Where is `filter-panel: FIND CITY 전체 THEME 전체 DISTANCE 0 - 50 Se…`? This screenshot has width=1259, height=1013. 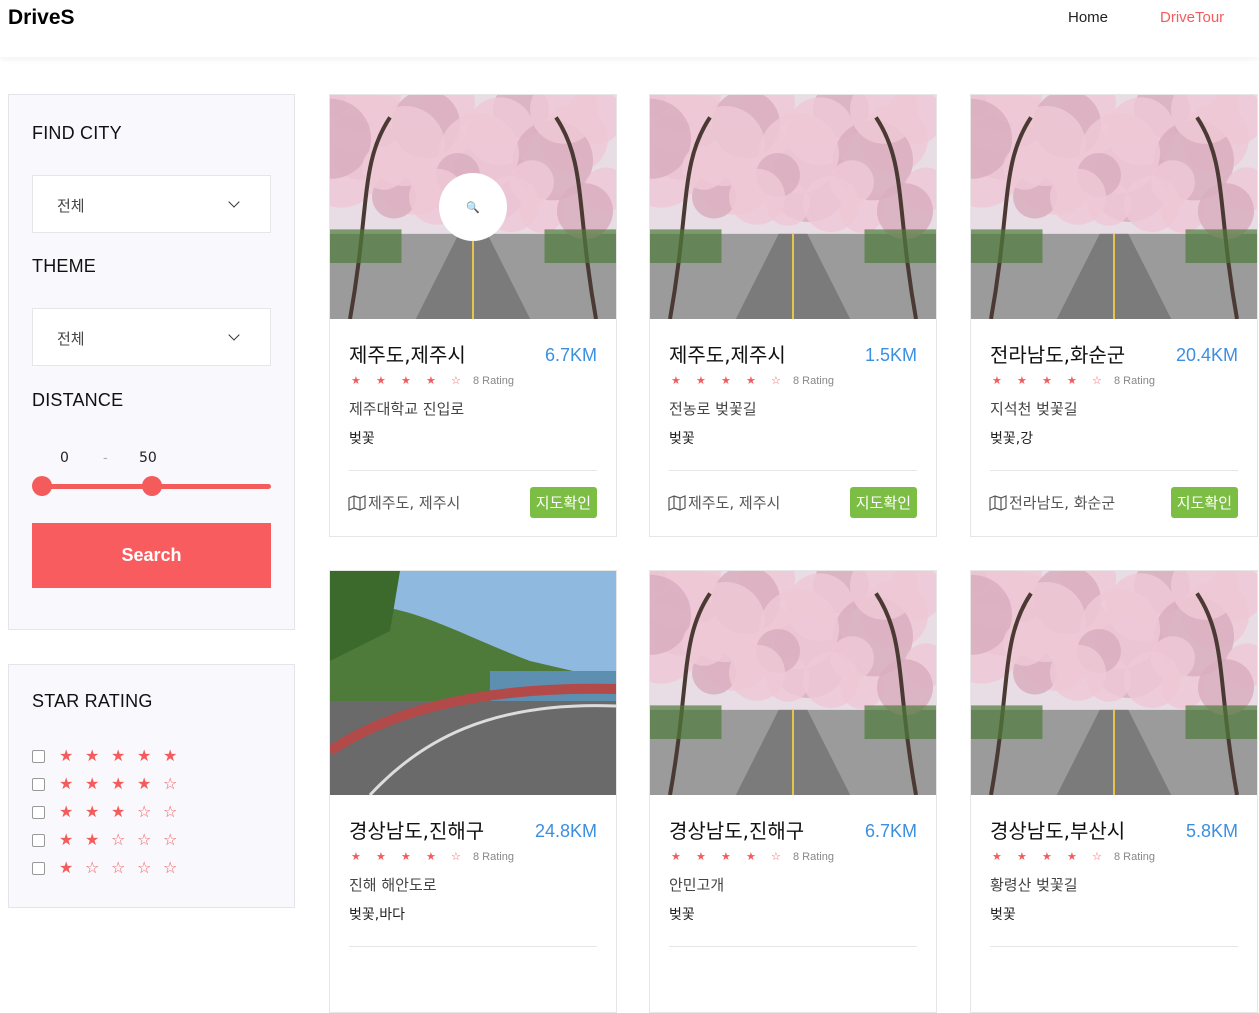 filter-panel: FIND CITY 전체 THEME 전체 DISTANCE 0 - 50 Se… is located at coordinates (151, 362).